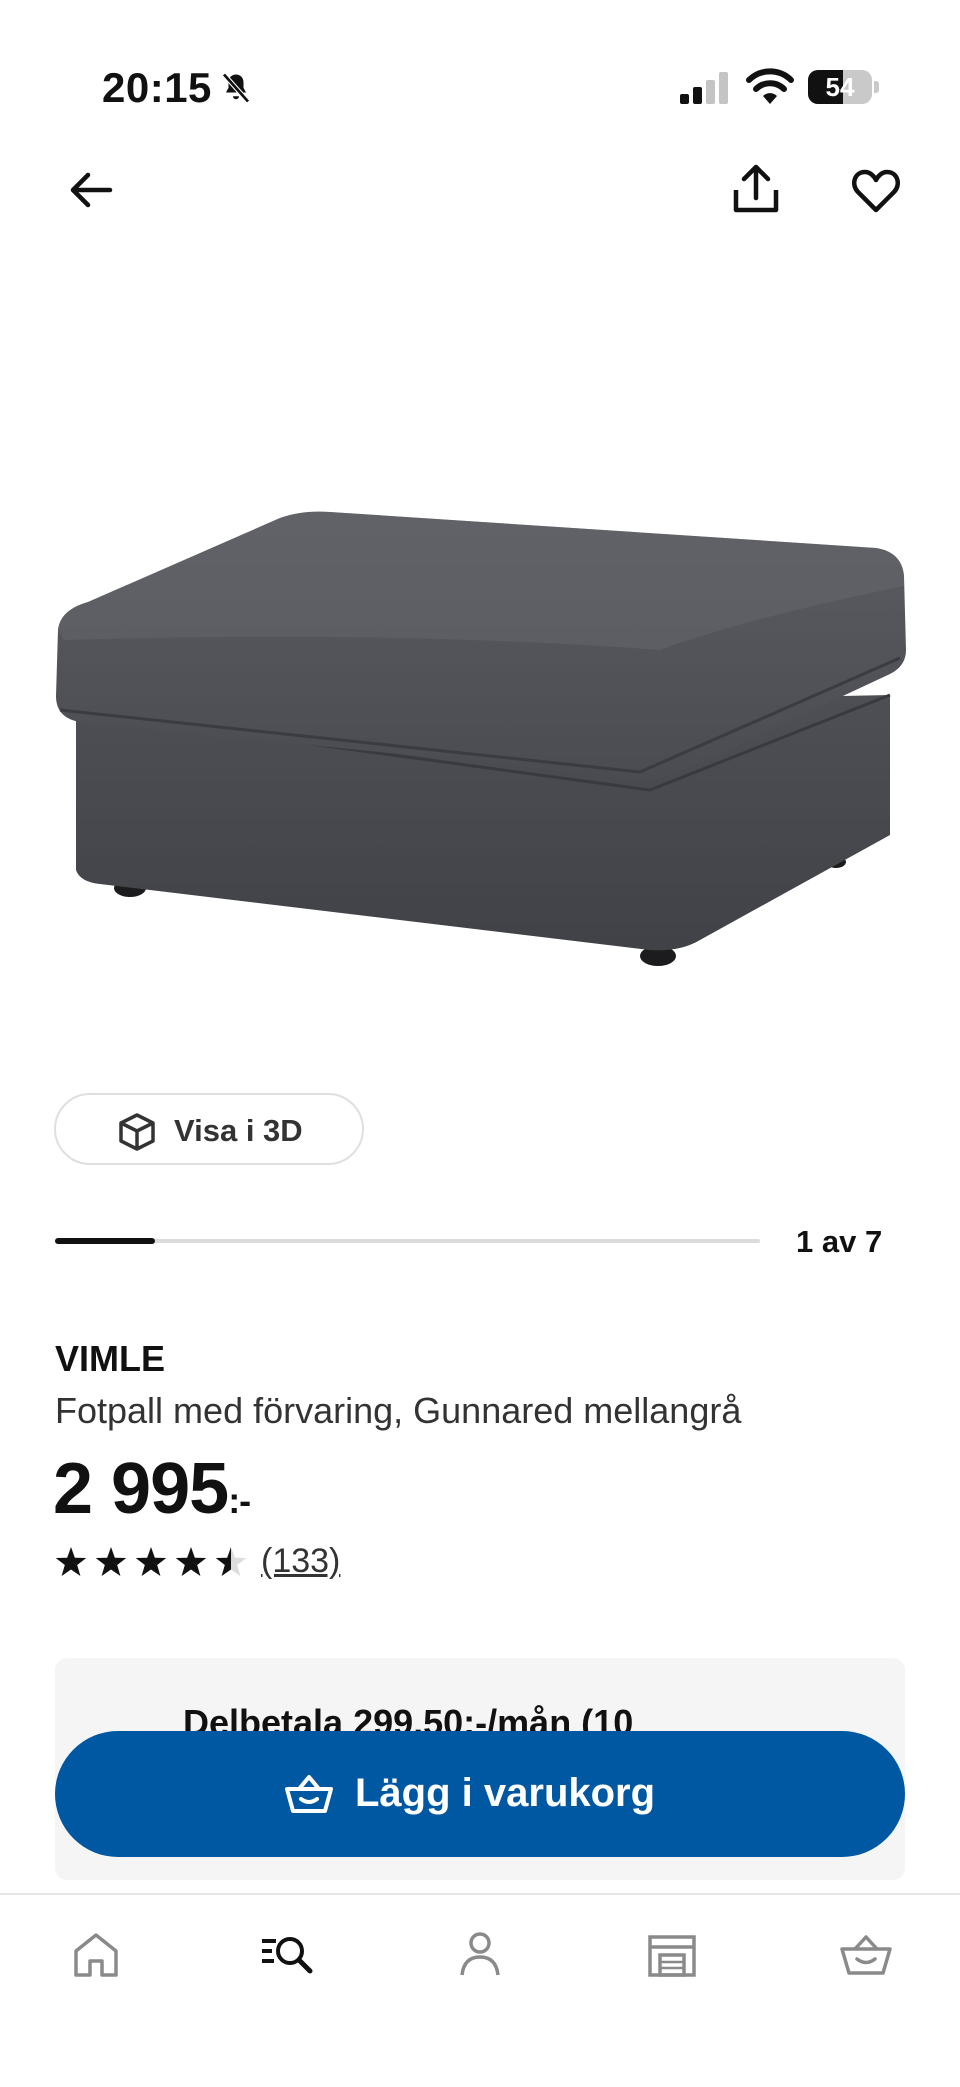  I want to click on add-to-cart-label: Lägg i varukorg, so click(505, 1793).